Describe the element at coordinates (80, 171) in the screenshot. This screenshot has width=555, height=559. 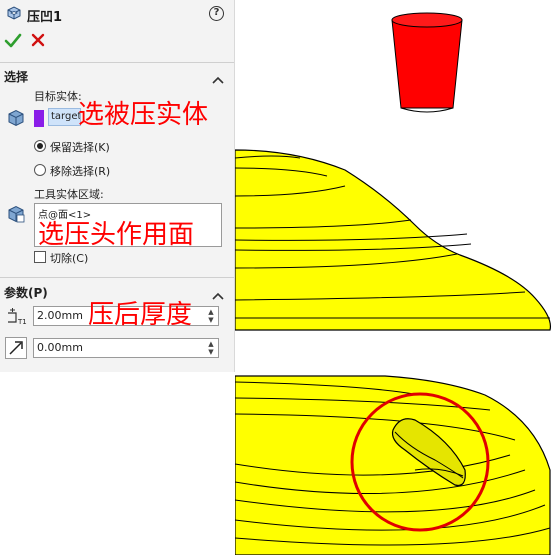
I see `remove-selection-label: 移除选择(R)` at that location.